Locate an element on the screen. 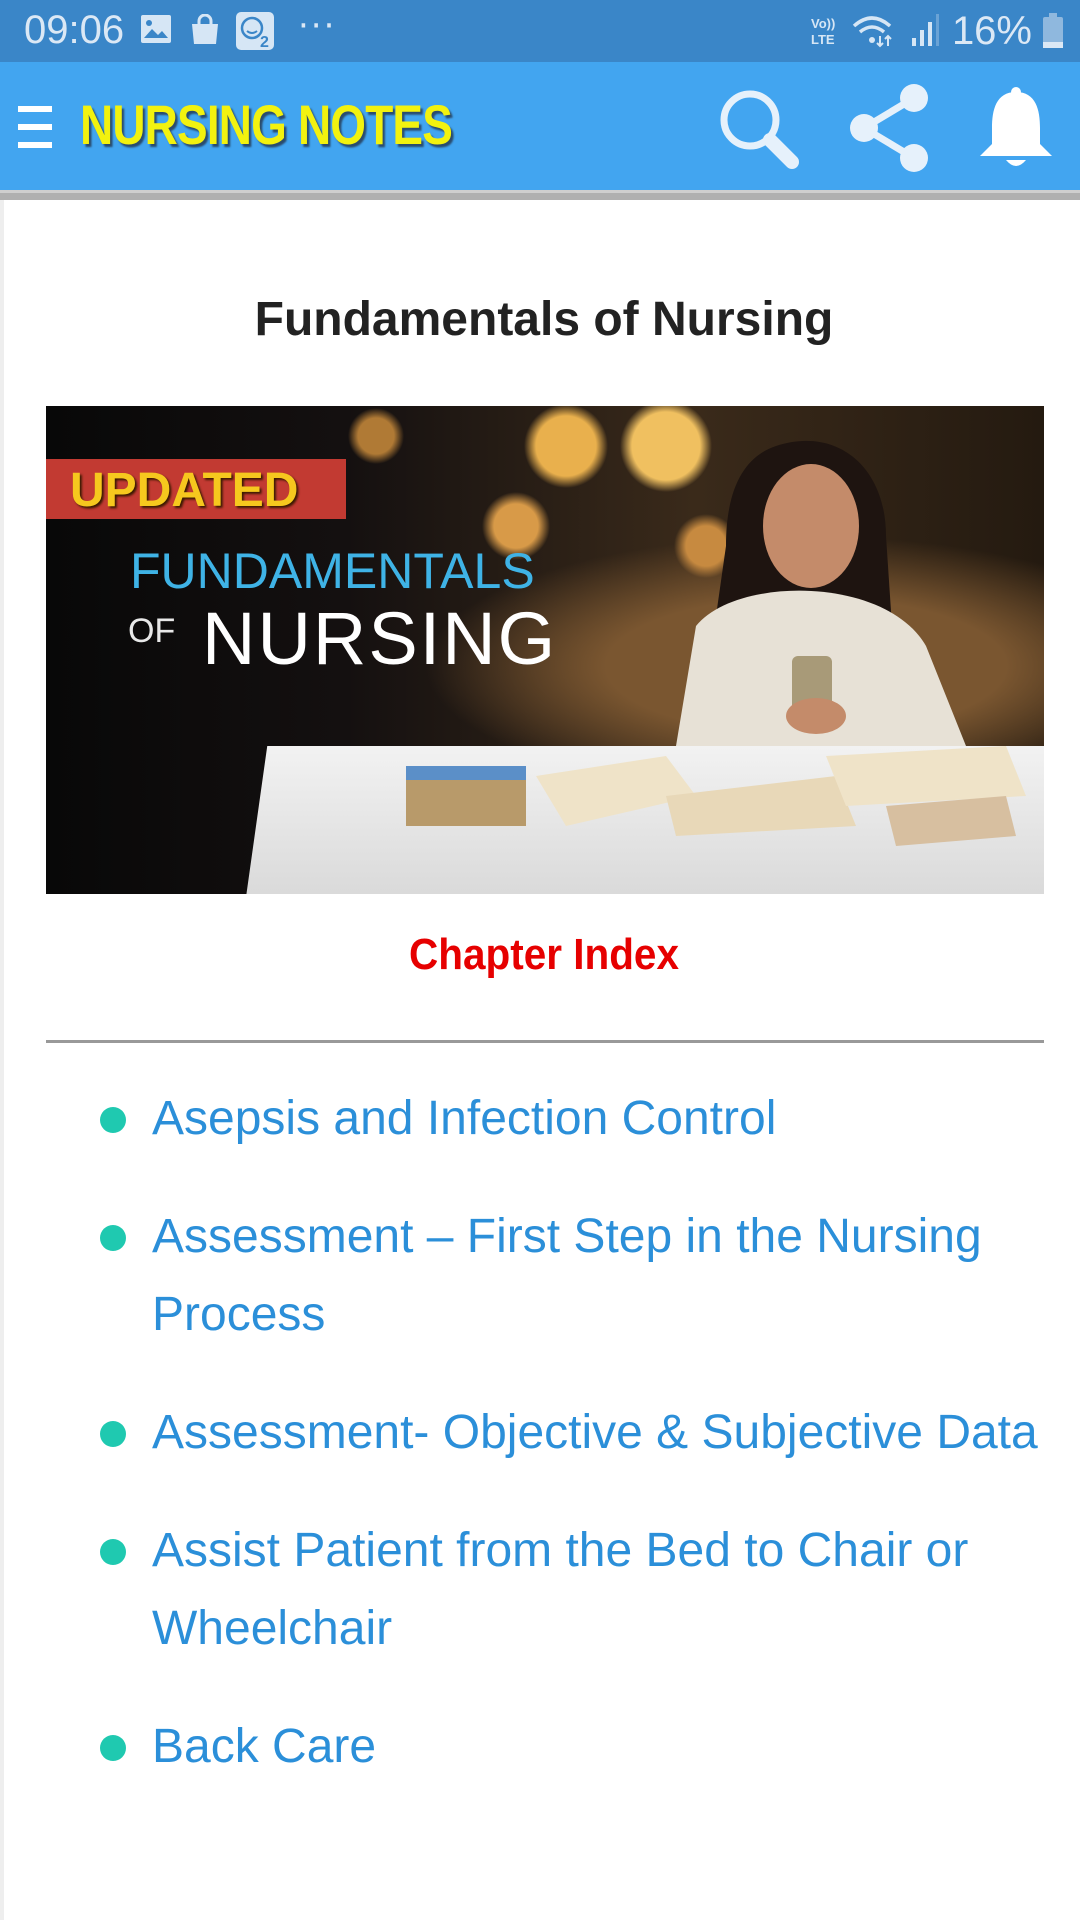 The image size is (1080, 1920). chapter-link: Asepsis and Infection Control is located at coordinates (542, 1119).